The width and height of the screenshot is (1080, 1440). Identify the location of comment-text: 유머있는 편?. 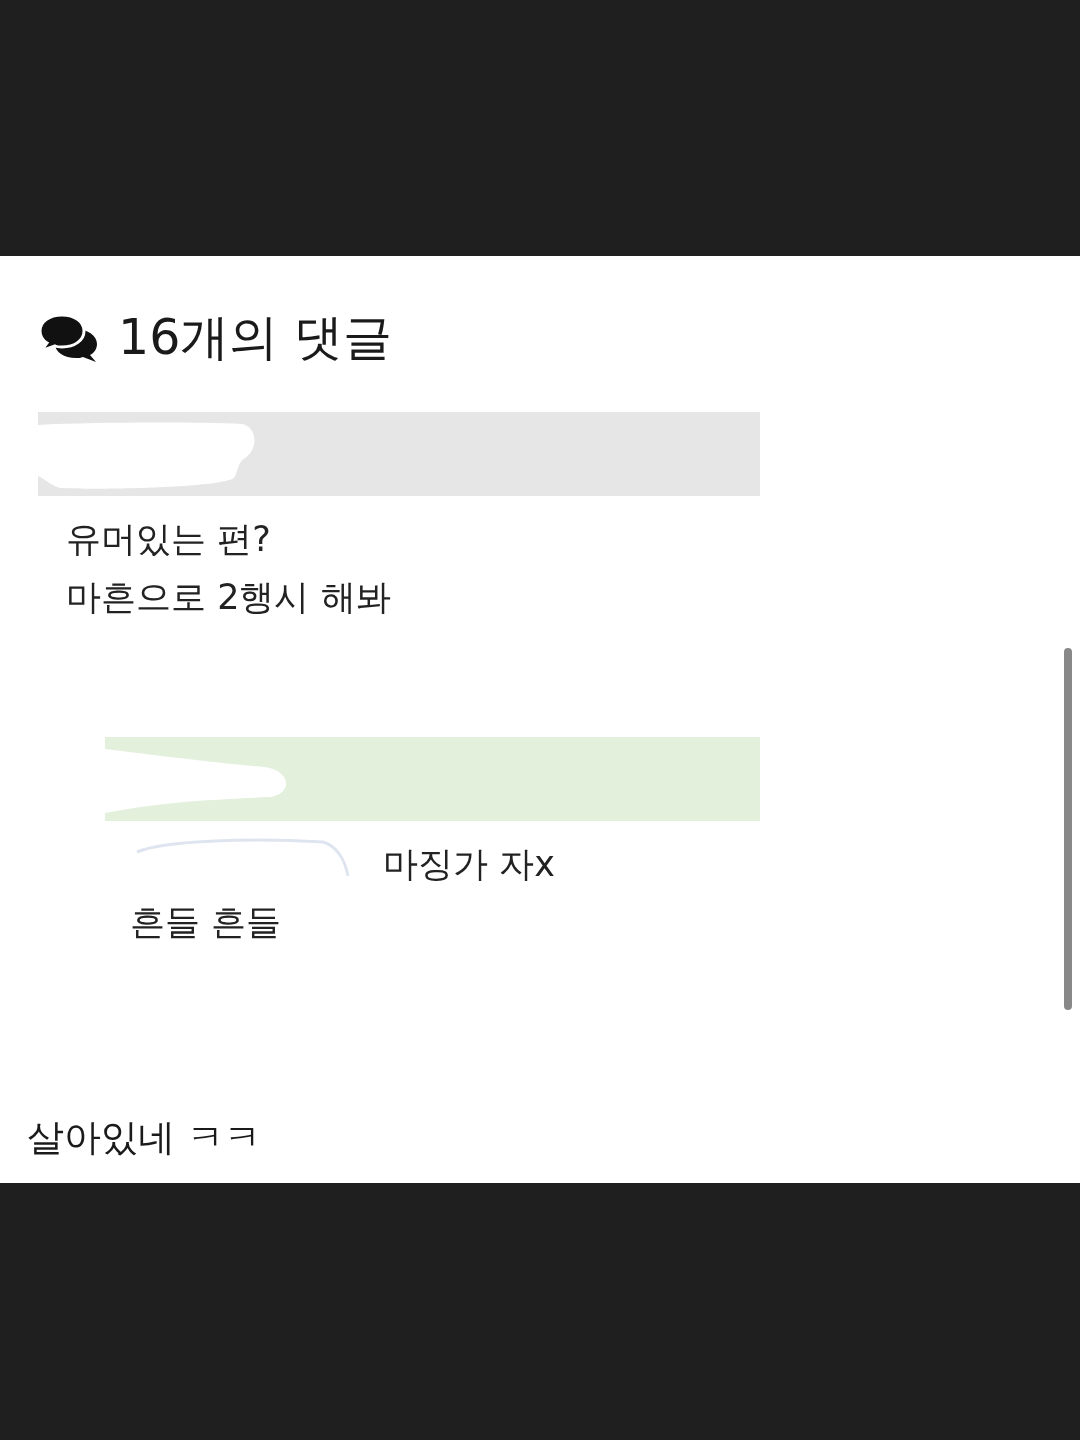
(168, 539).